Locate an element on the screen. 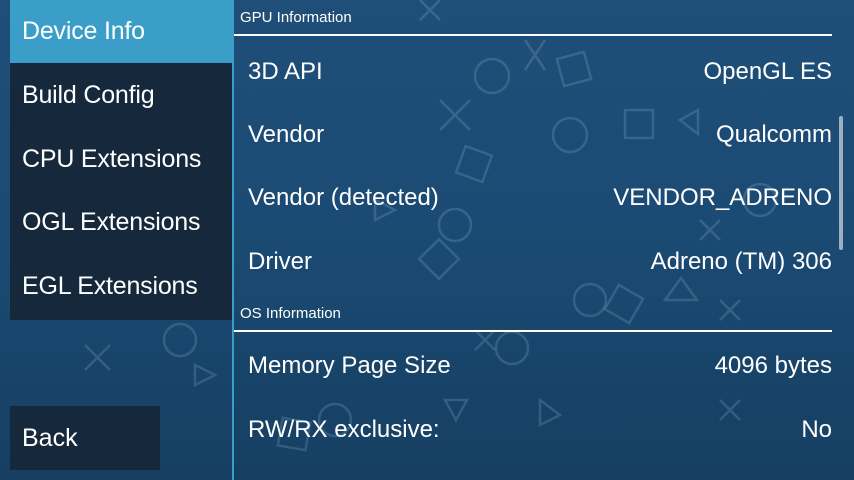 The width and height of the screenshot is (854, 480). sidebar-item-label: CPU Extensions is located at coordinates (112, 159).